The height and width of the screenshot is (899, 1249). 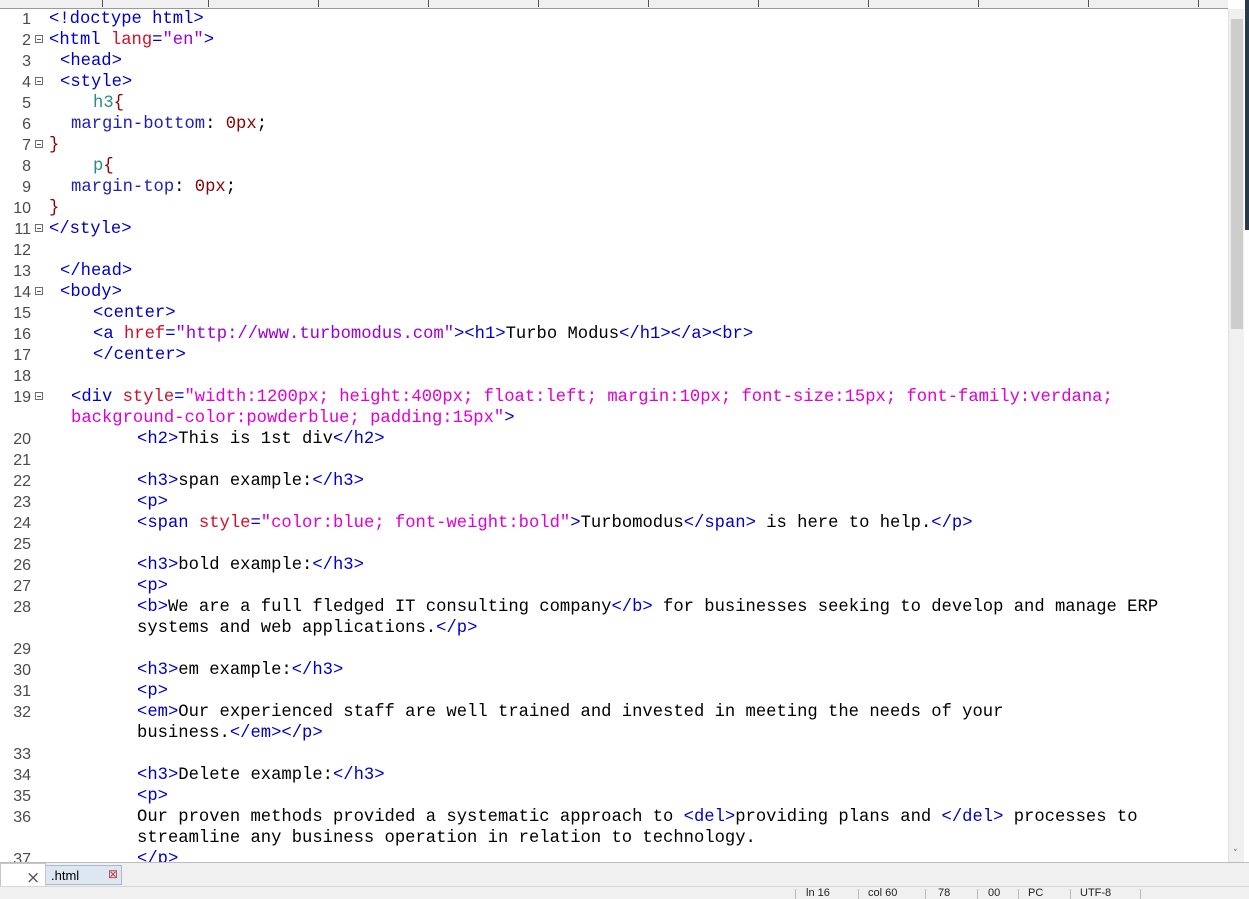 What do you see at coordinates (22, 649) in the screenshot?
I see `line-number: 29` at bounding box center [22, 649].